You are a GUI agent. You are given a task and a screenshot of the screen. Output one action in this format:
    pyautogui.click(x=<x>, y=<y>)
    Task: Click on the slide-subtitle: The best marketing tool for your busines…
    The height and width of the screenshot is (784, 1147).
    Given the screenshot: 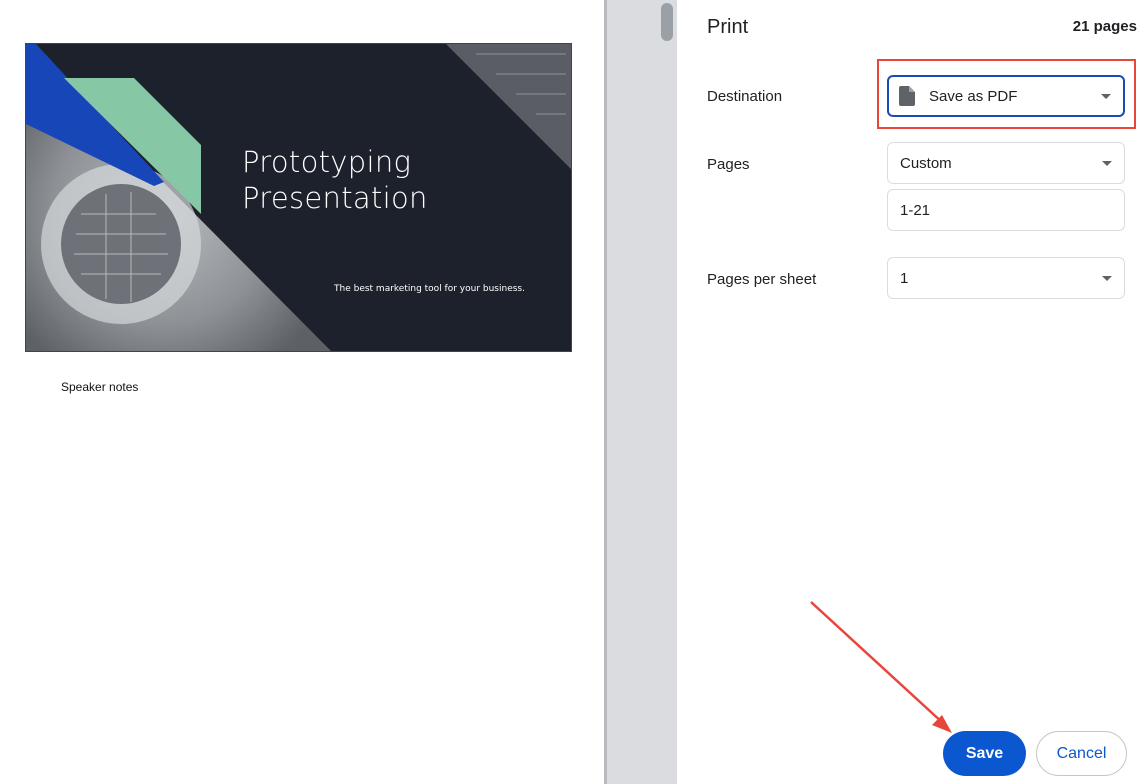 What is the action you would take?
    pyautogui.click(x=429, y=289)
    